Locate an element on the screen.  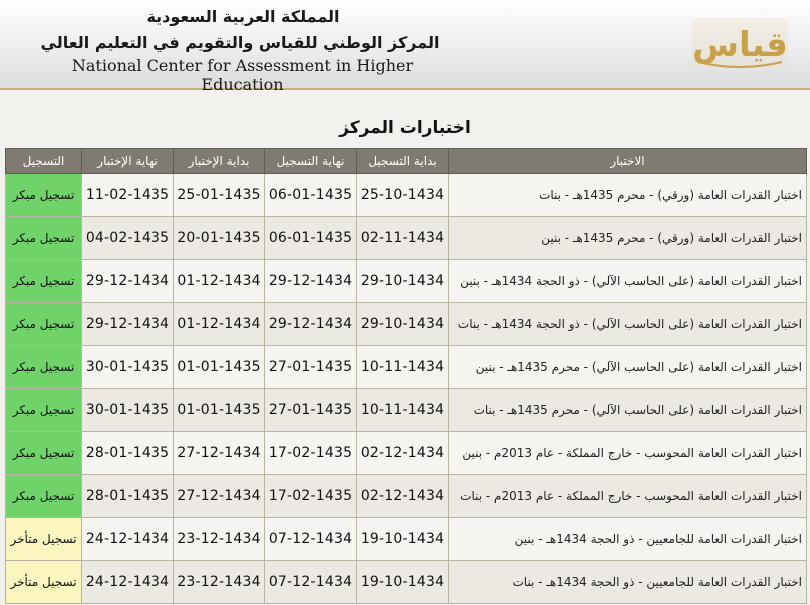
logo-text: قياس is located at coordinates (740, 45).